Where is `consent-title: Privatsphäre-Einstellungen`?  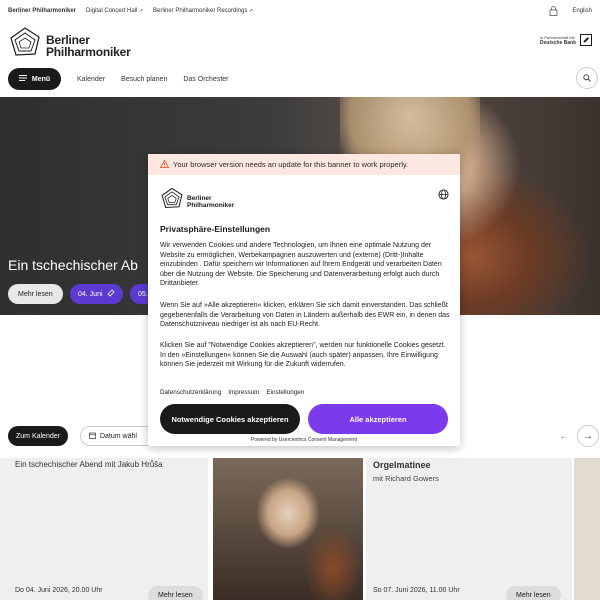 consent-title: Privatsphäre-Einstellungen is located at coordinates (215, 229).